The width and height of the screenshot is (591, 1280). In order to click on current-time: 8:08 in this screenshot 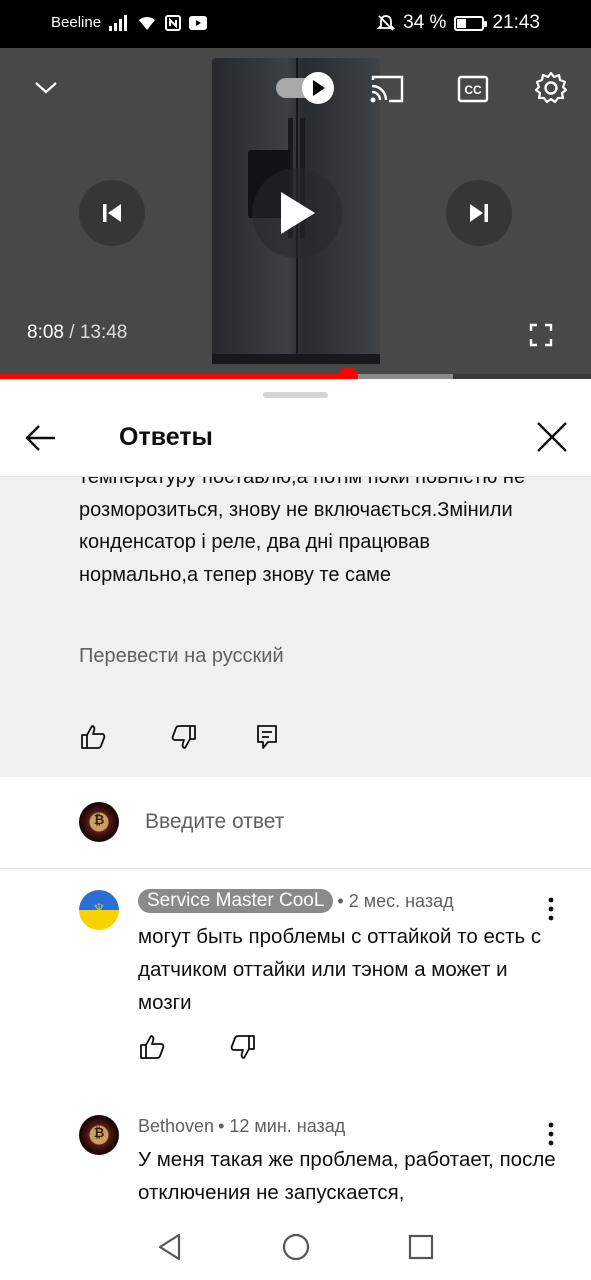, I will do `click(45, 332)`.